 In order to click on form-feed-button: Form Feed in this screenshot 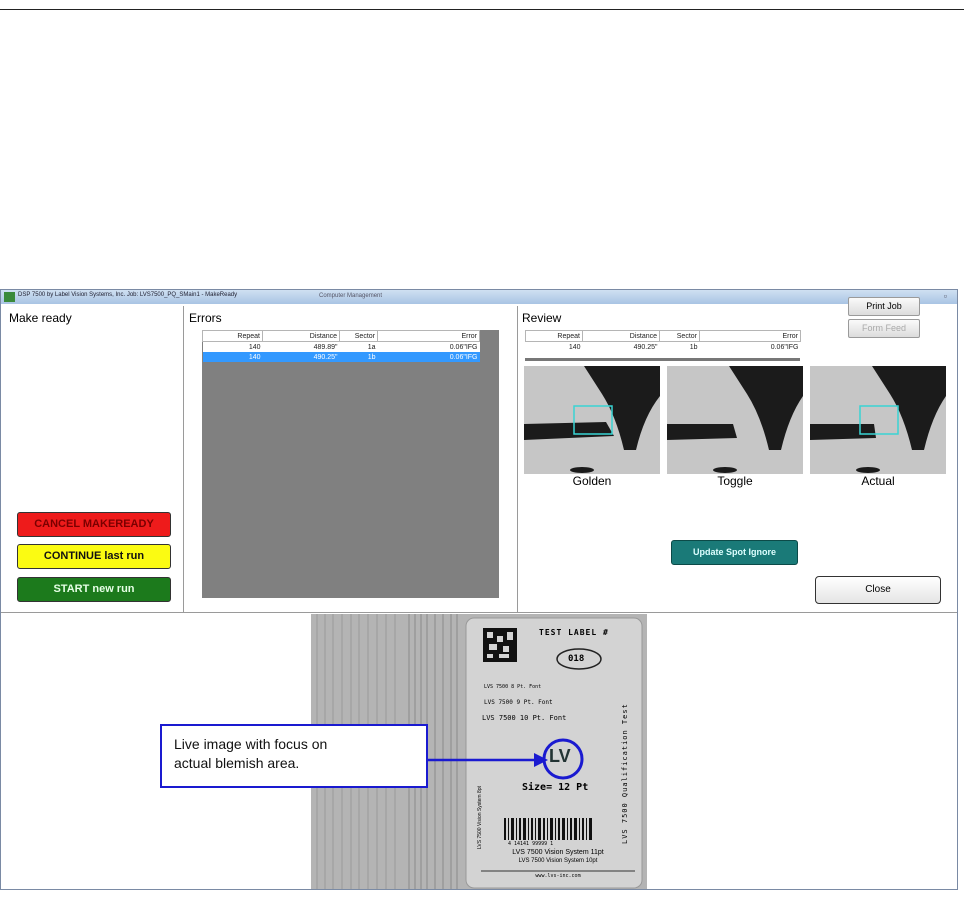, I will do `click(884, 328)`.